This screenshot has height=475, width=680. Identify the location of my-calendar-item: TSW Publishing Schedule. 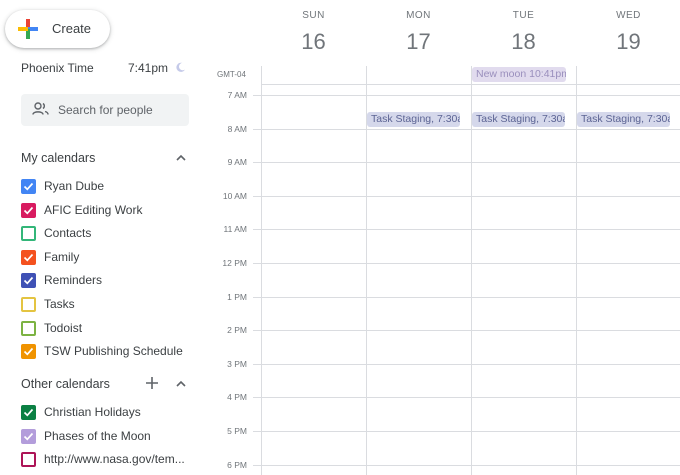
(111, 351).